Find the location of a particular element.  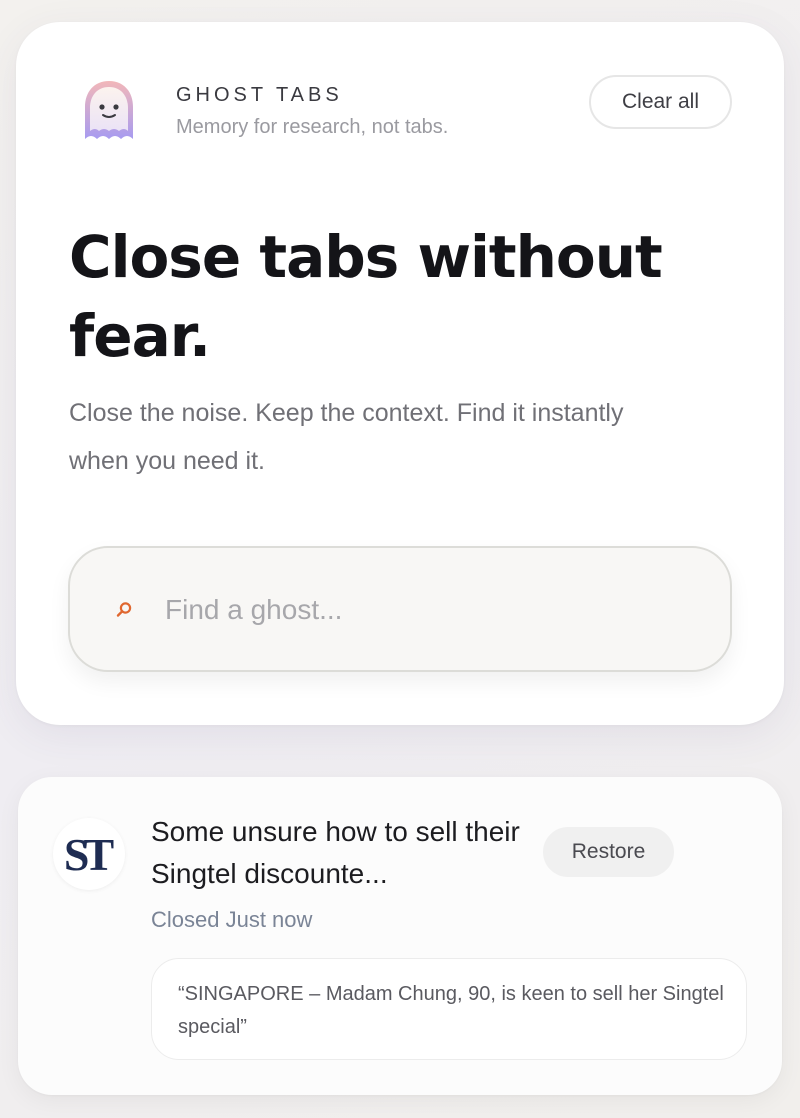

restore-button: Restore is located at coordinates (608, 852).